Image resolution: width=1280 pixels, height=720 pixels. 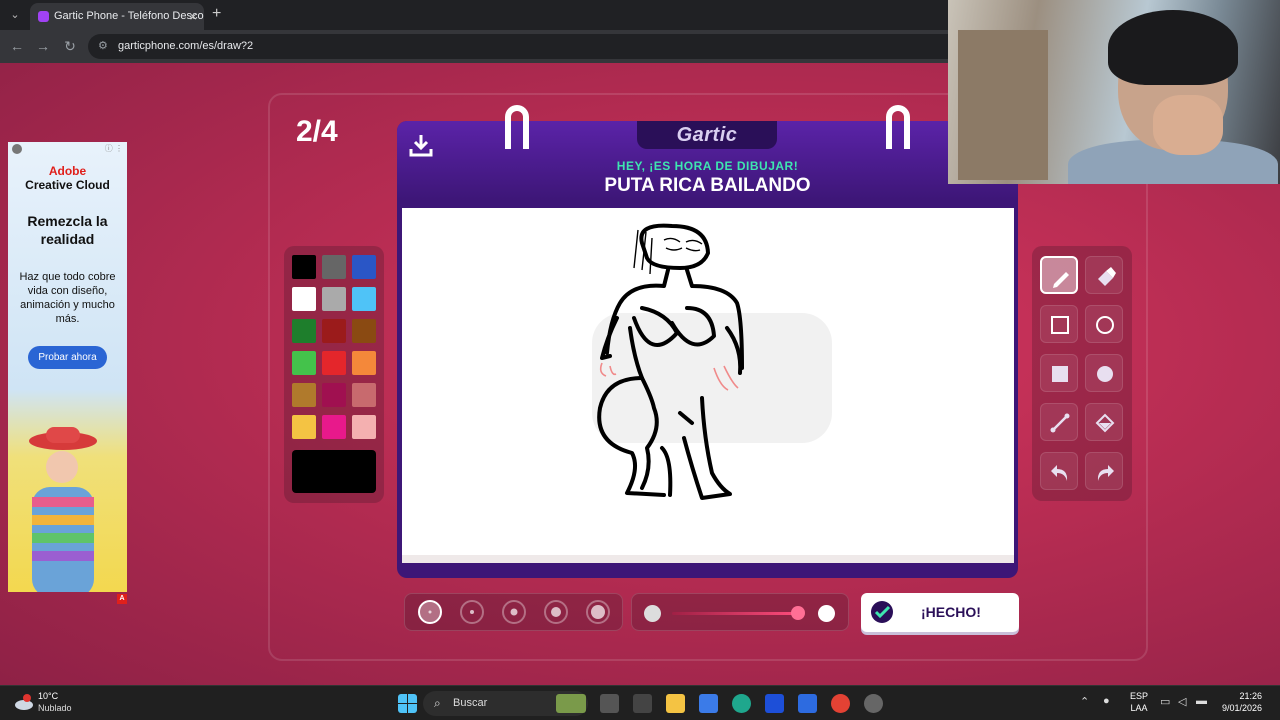 What do you see at coordinates (1242, 708) in the screenshot?
I see `clock-date: 9/01/2026` at bounding box center [1242, 708].